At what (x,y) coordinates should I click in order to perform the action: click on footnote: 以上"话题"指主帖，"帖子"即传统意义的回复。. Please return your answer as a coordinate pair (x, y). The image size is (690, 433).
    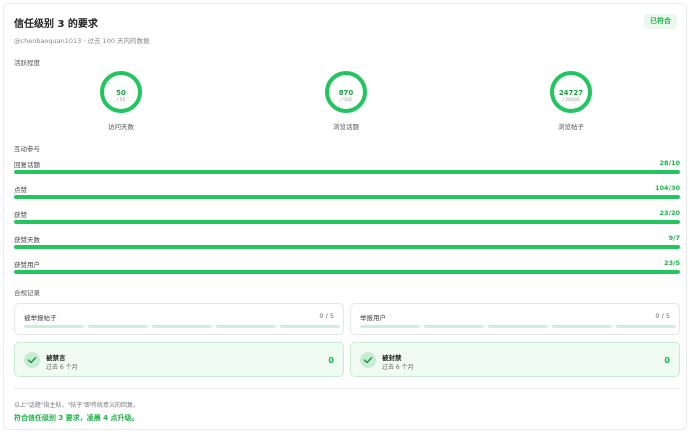
    Looking at the image, I should click on (77, 405).